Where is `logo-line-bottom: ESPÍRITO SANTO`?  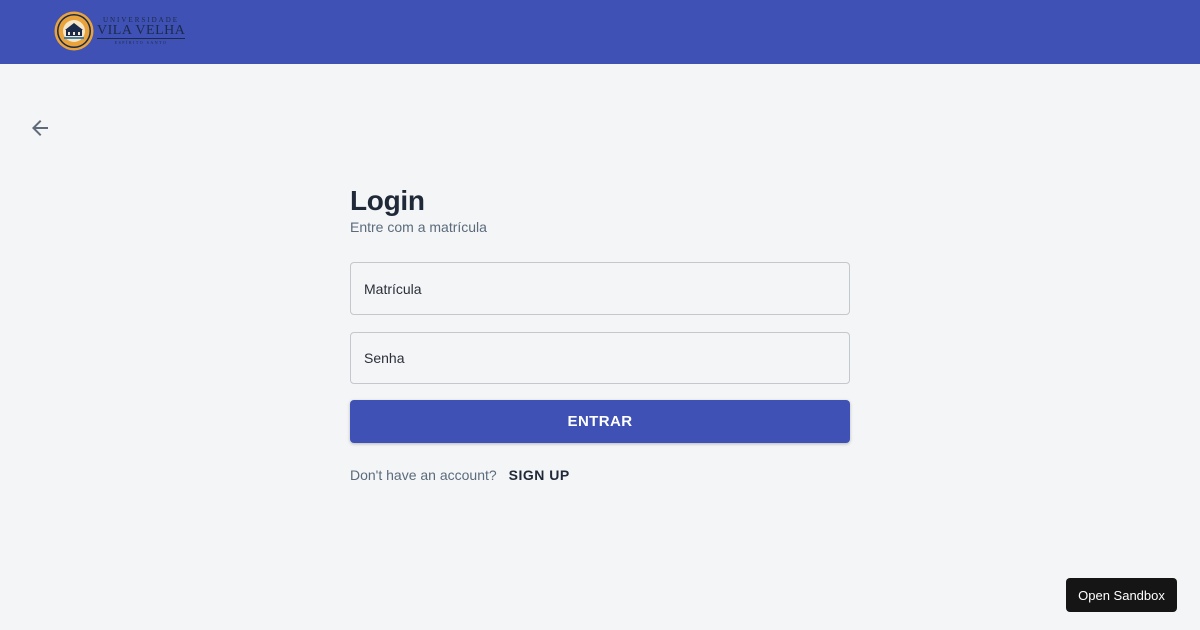 logo-line-bottom: ESPÍRITO SANTO is located at coordinates (141, 42).